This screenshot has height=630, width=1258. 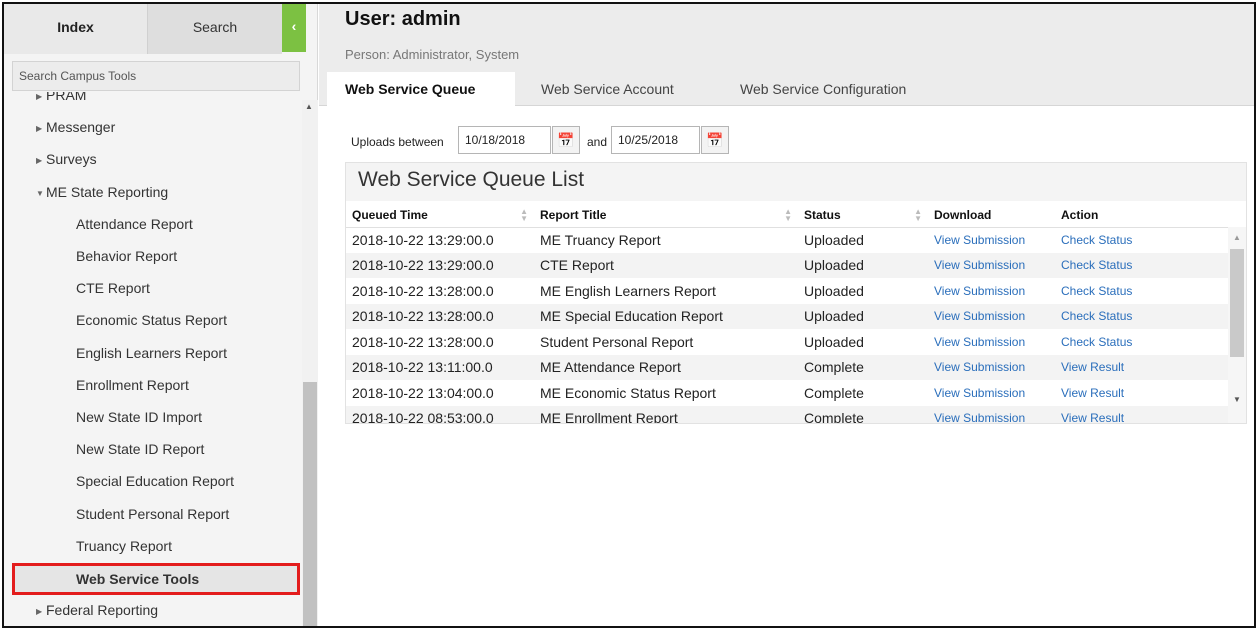 I want to click on from-calendar-icon: 📅, so click(x=566, y=140).